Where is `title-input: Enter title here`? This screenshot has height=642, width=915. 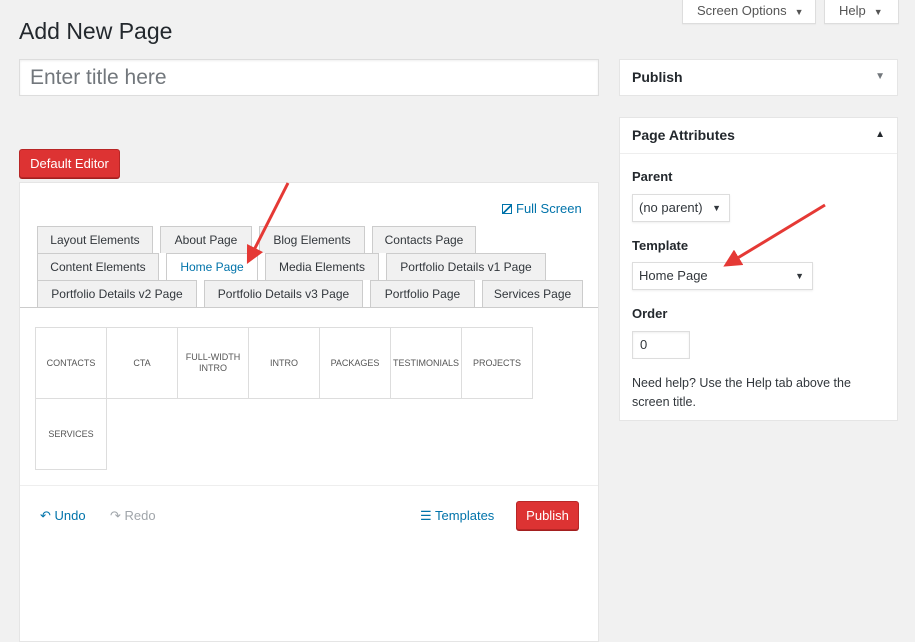
title-input: Enter title here is located at coordinates (309, 77).